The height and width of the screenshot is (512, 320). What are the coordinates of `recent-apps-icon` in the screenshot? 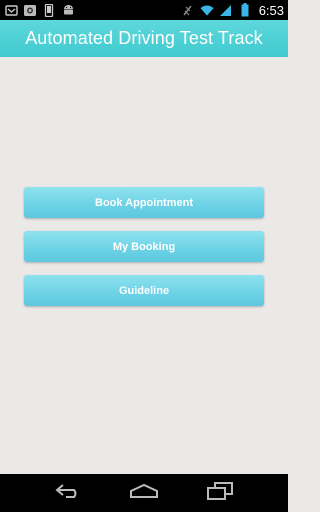 It's located at (220, 493).